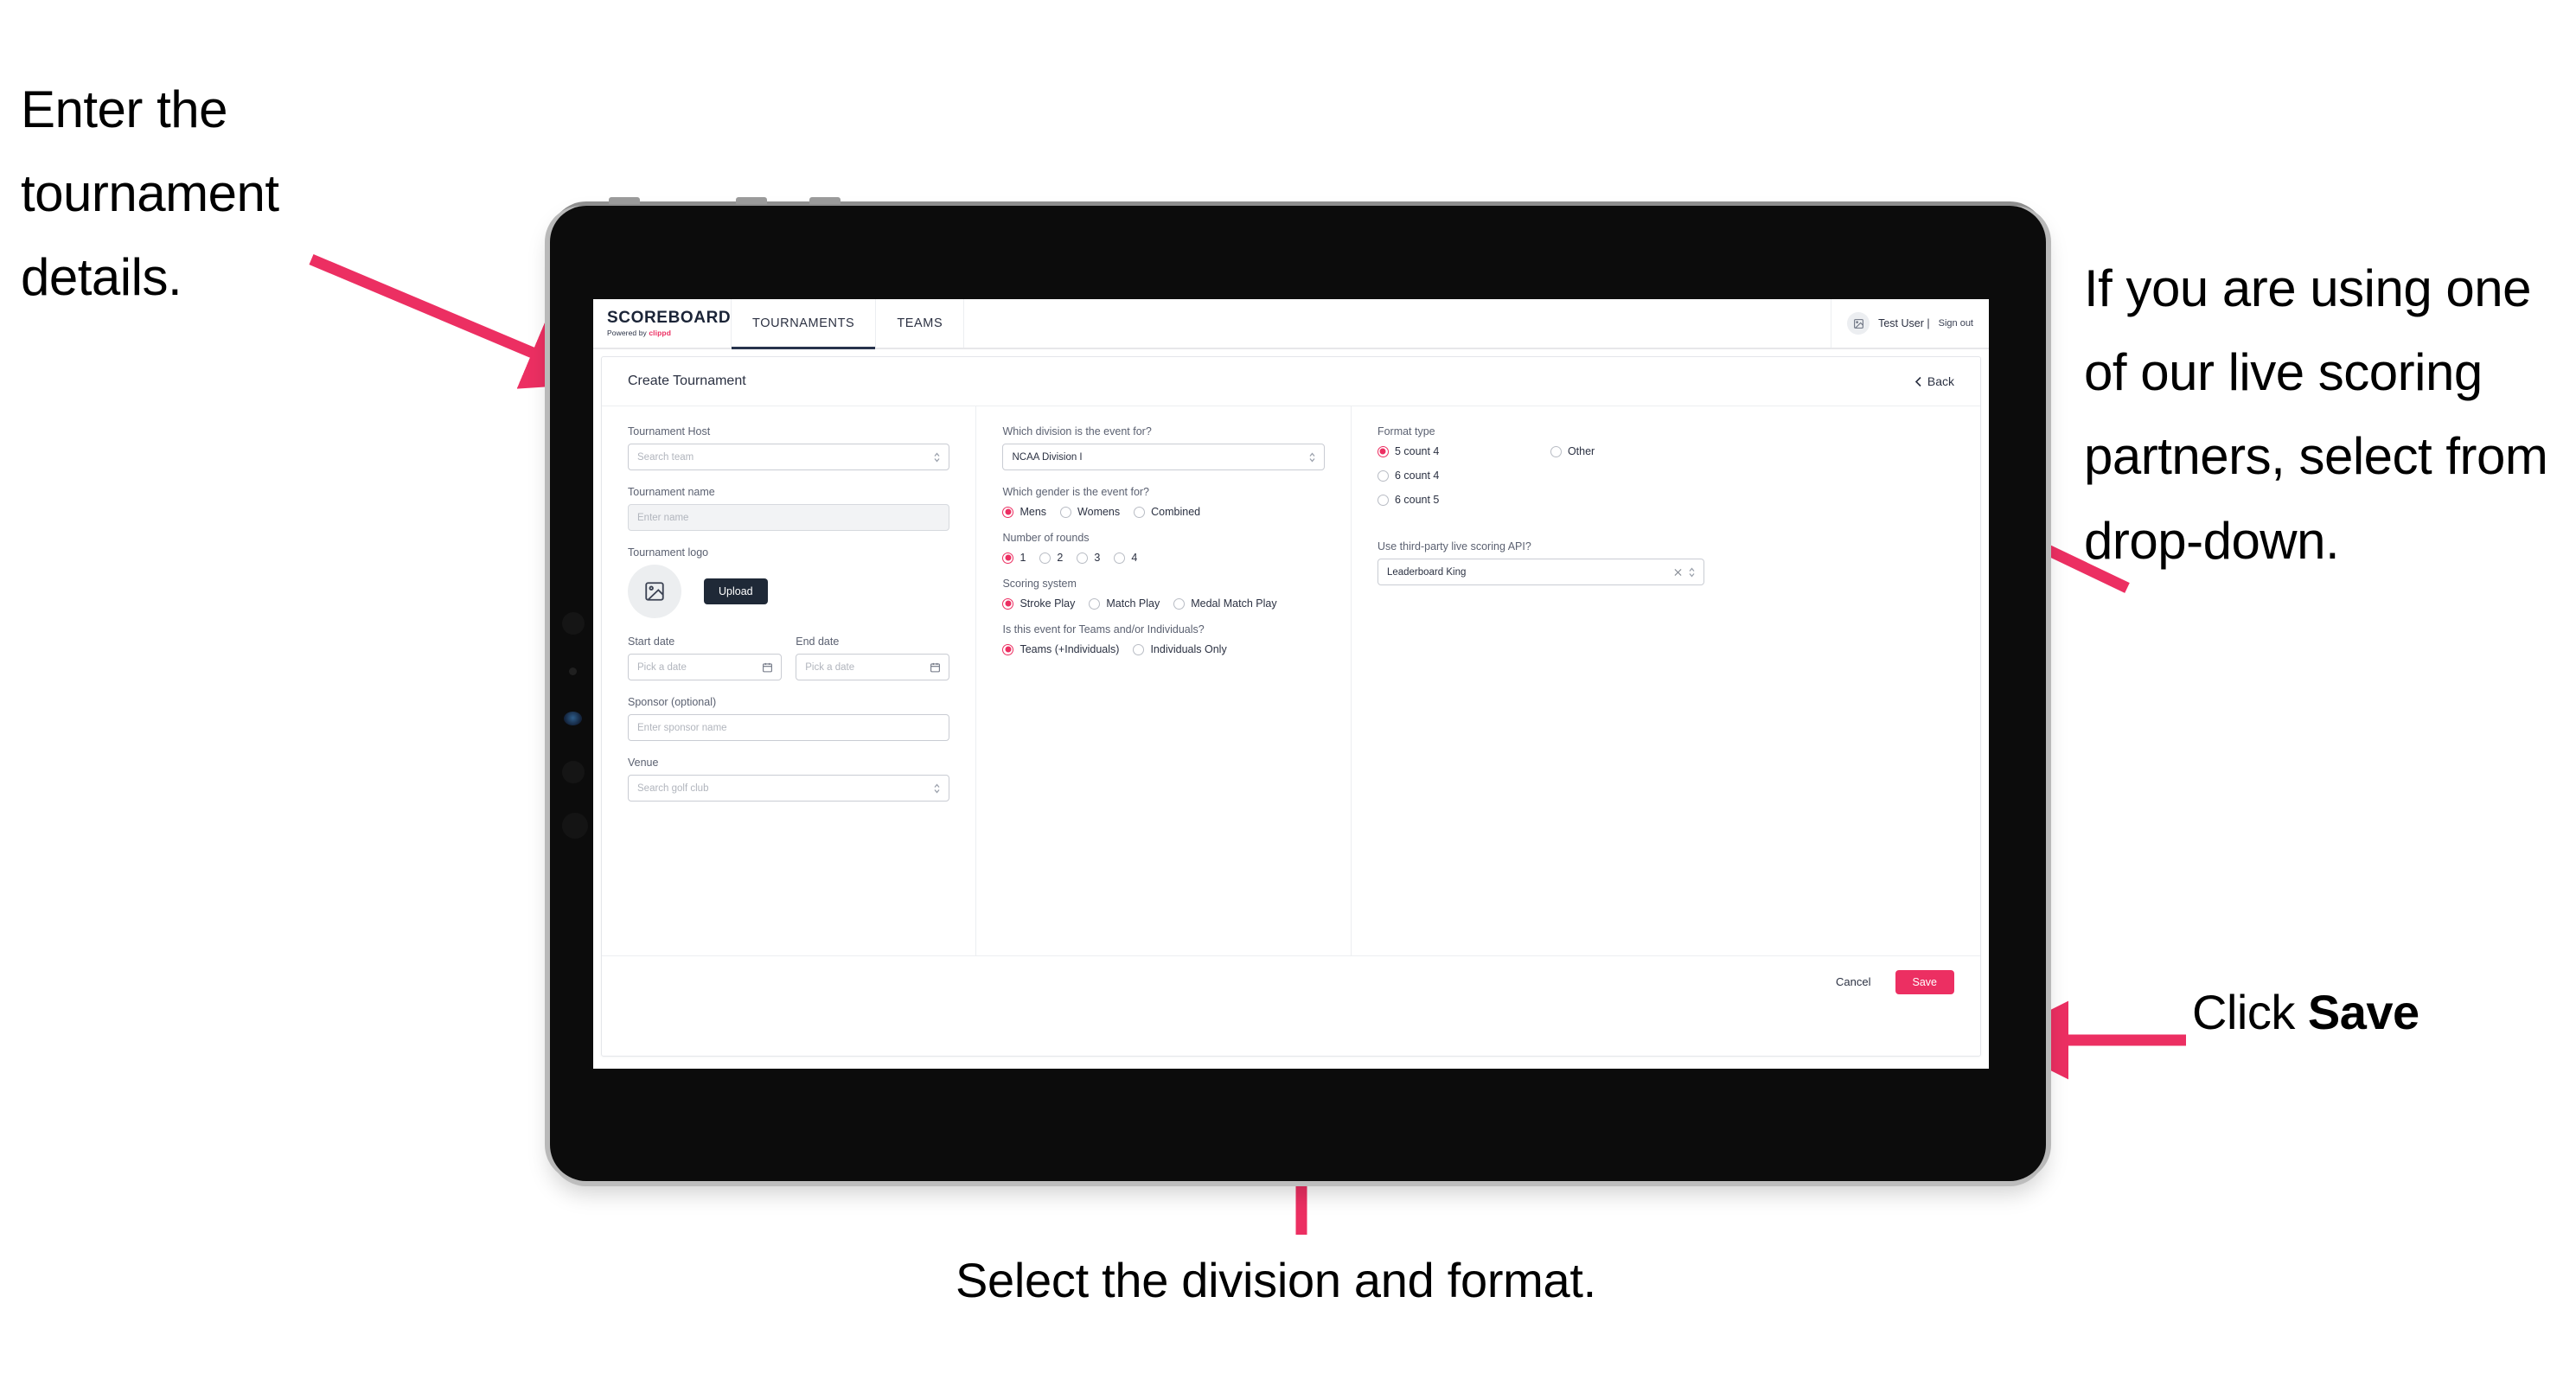  Describe the element at coordinates (1095, 603) in the screenshot. I see `radio-dot-match-play` at that location.